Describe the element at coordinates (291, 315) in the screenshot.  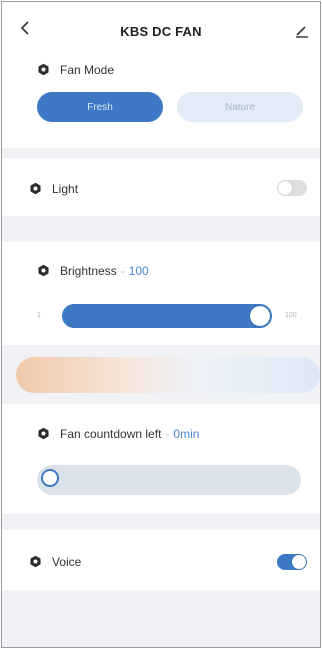
I see `brightness-max-label: 100` at that location.